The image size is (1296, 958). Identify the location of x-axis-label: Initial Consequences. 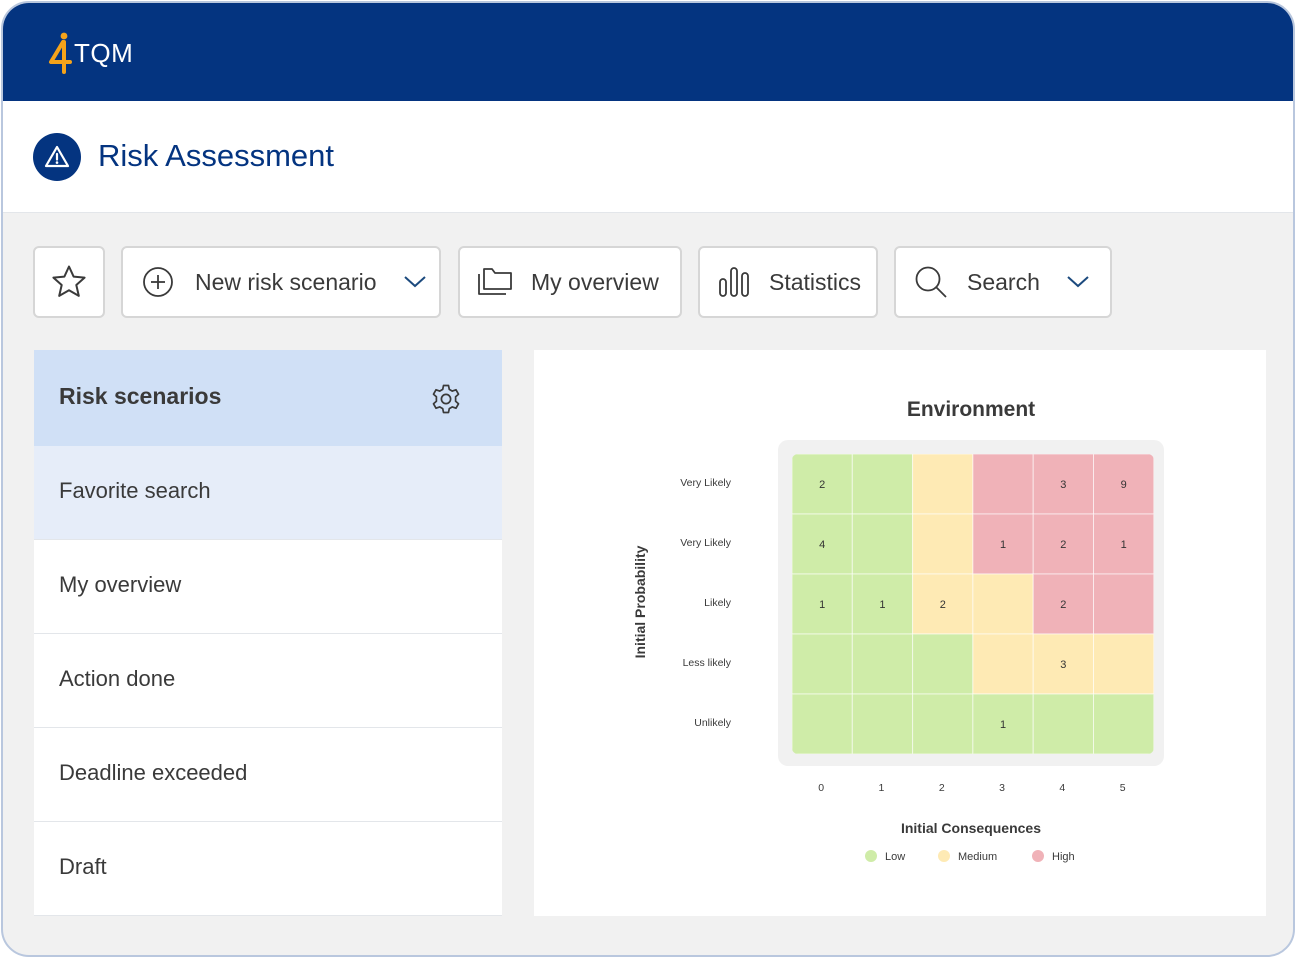
(971, 828).